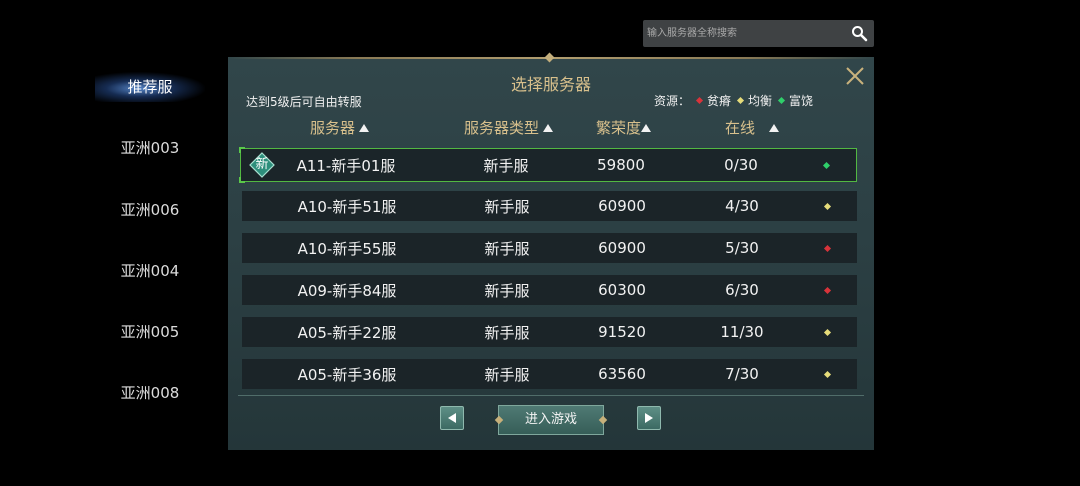 Image resolution: width=1080 pixels, height=486 pixels. I want to click on server-online: 4/30, so click(742, 206).